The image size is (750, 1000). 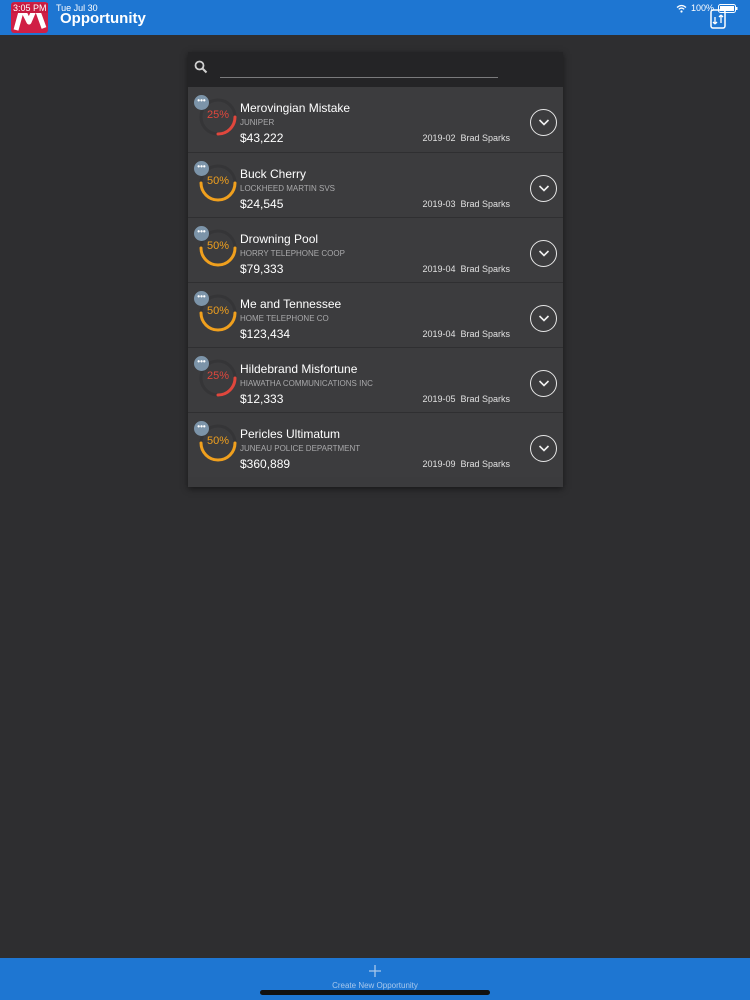 I want to click on opportunity-amount: $123,434, so click(x=265, y=334).